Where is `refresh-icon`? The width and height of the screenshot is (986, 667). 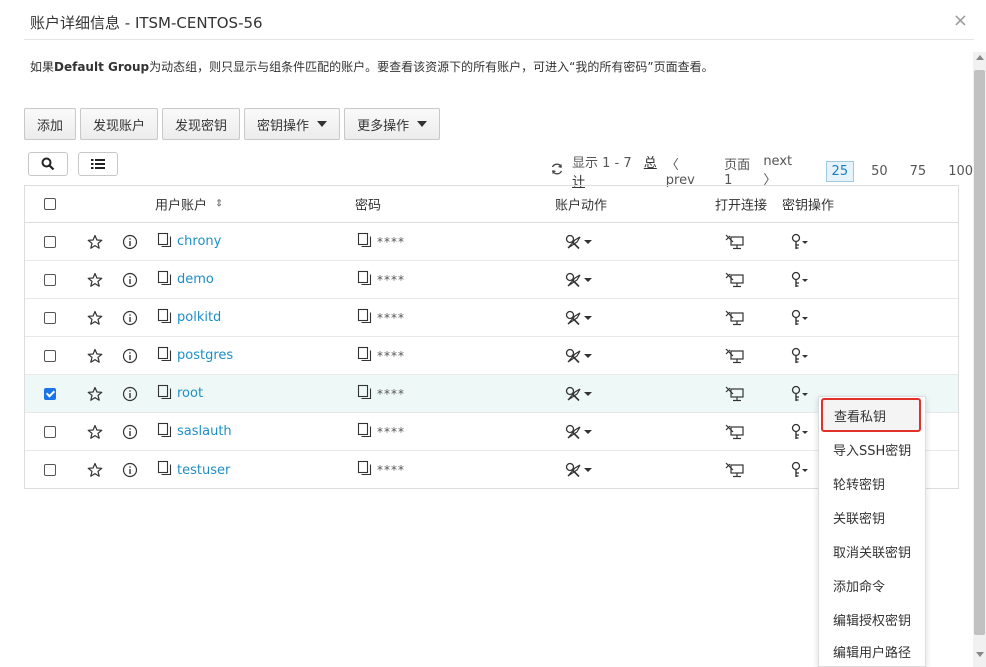
refresh-icon is located at coordinates (557, 171).